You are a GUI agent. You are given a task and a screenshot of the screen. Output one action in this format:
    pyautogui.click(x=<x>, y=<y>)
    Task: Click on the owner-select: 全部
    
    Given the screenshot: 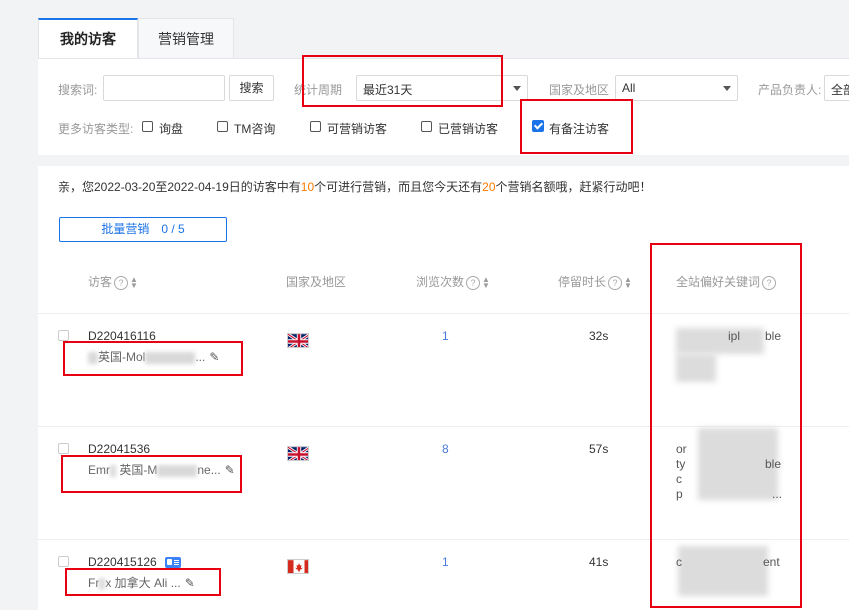 What is the action you would take?
    pyautogui.click(x=836, y=88)
    